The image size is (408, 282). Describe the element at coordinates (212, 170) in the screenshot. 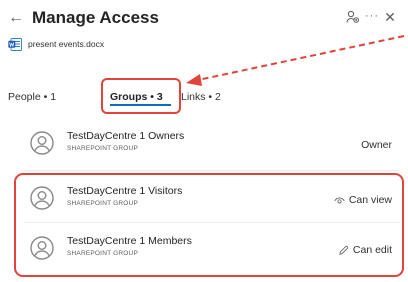

I see `row-divider` at that location.